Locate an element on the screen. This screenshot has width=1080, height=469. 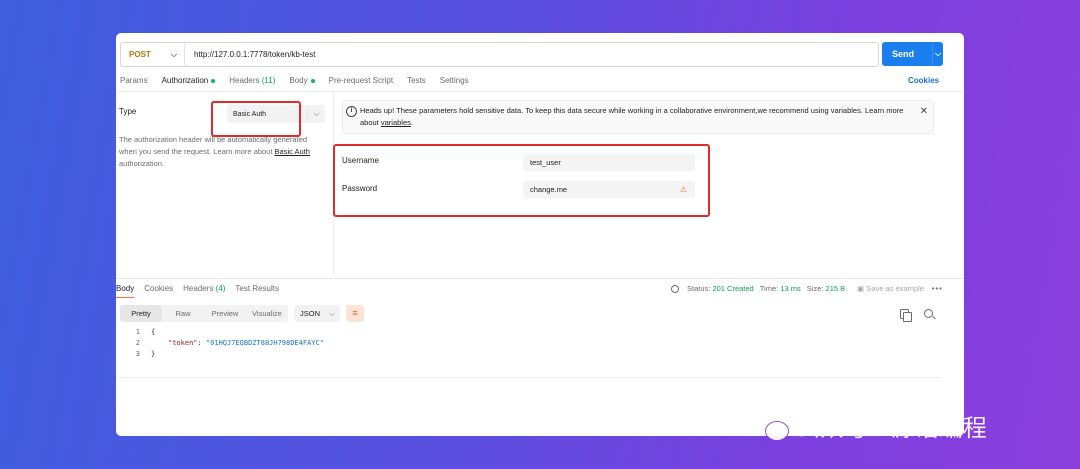
tab-params: Params is located at coordinates (134, 84).